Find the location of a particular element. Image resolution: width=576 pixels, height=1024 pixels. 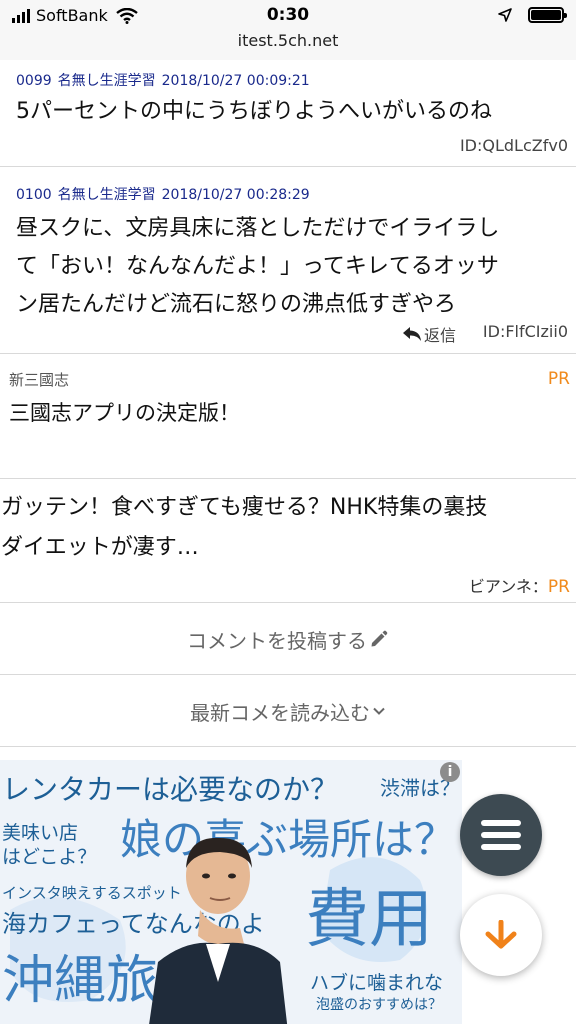

banner-word: 費用 is located at coordinates (369, 920).